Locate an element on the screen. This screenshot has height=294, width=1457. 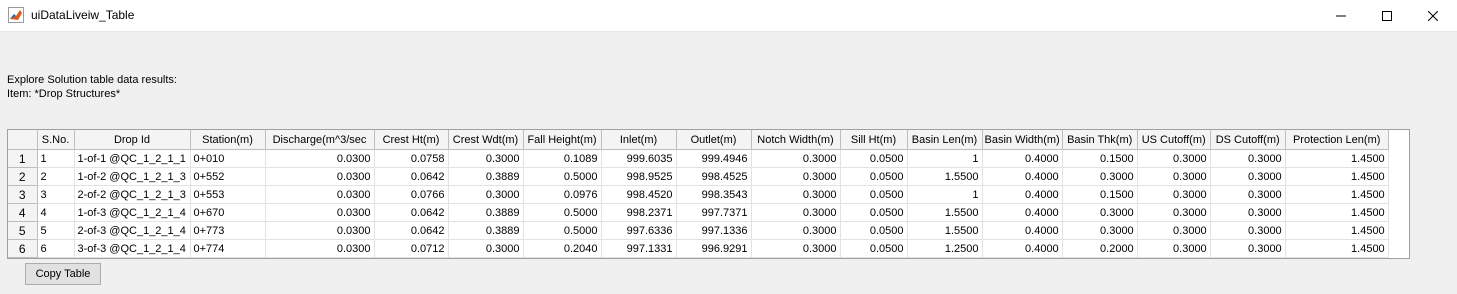
table-cell: 2-of-3 @QC_1_2_1_4 is located at coordinates (132, 230).